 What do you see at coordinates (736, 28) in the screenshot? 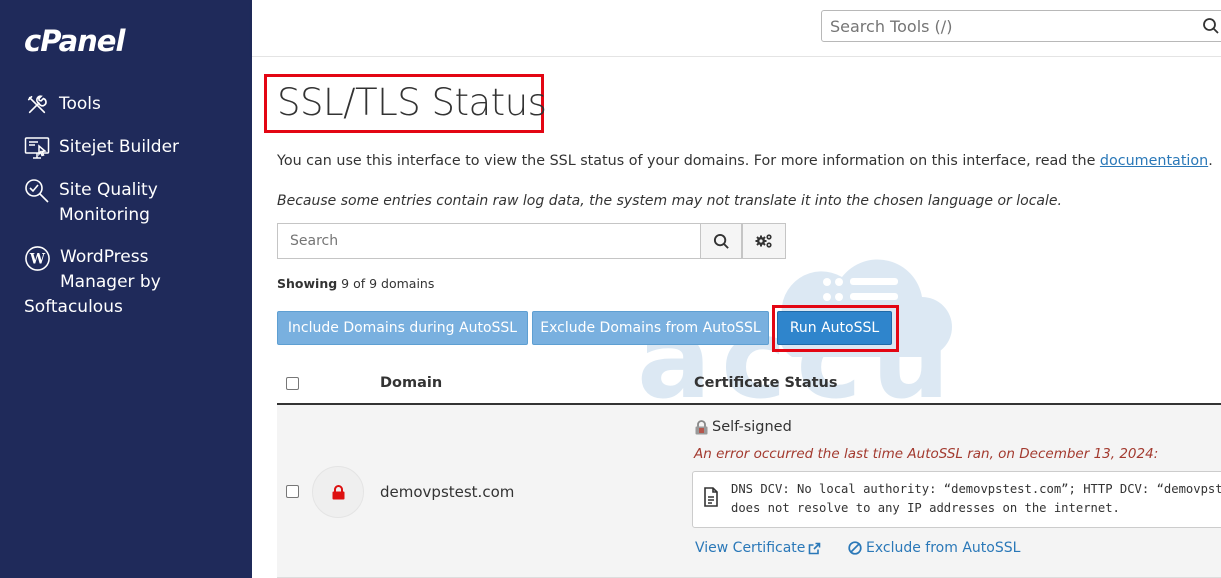
I see `top-bar` at bounding box center [736, 28].